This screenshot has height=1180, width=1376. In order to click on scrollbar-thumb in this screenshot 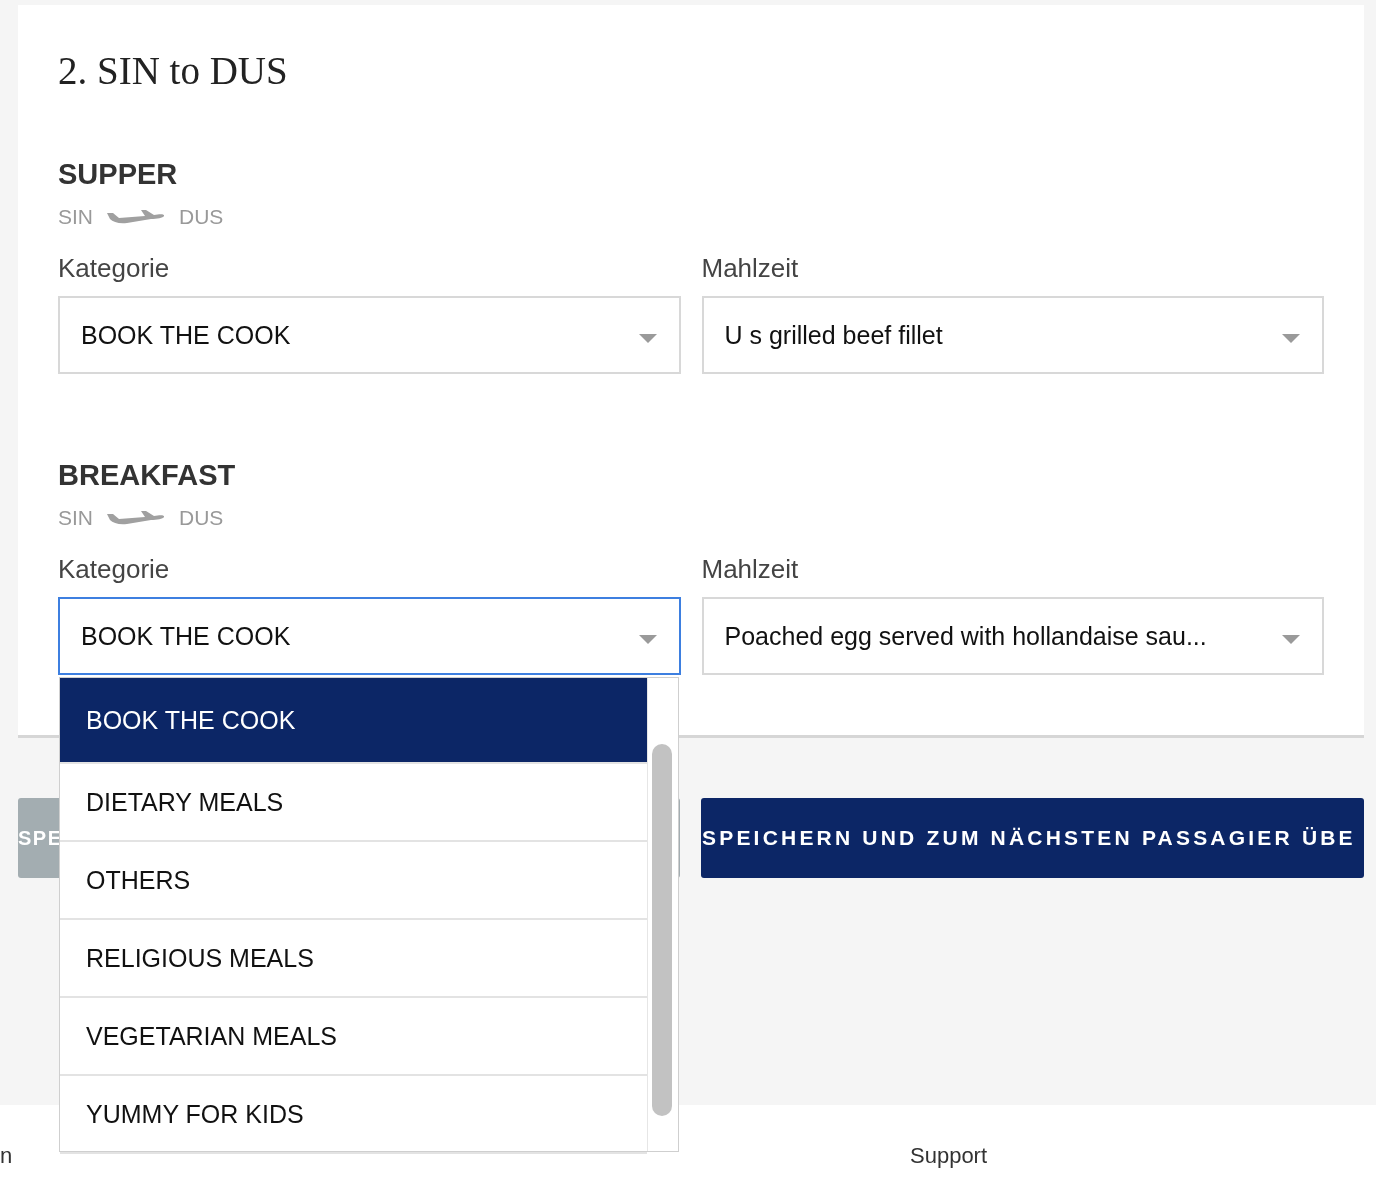, I will do `click(662, 930)`.